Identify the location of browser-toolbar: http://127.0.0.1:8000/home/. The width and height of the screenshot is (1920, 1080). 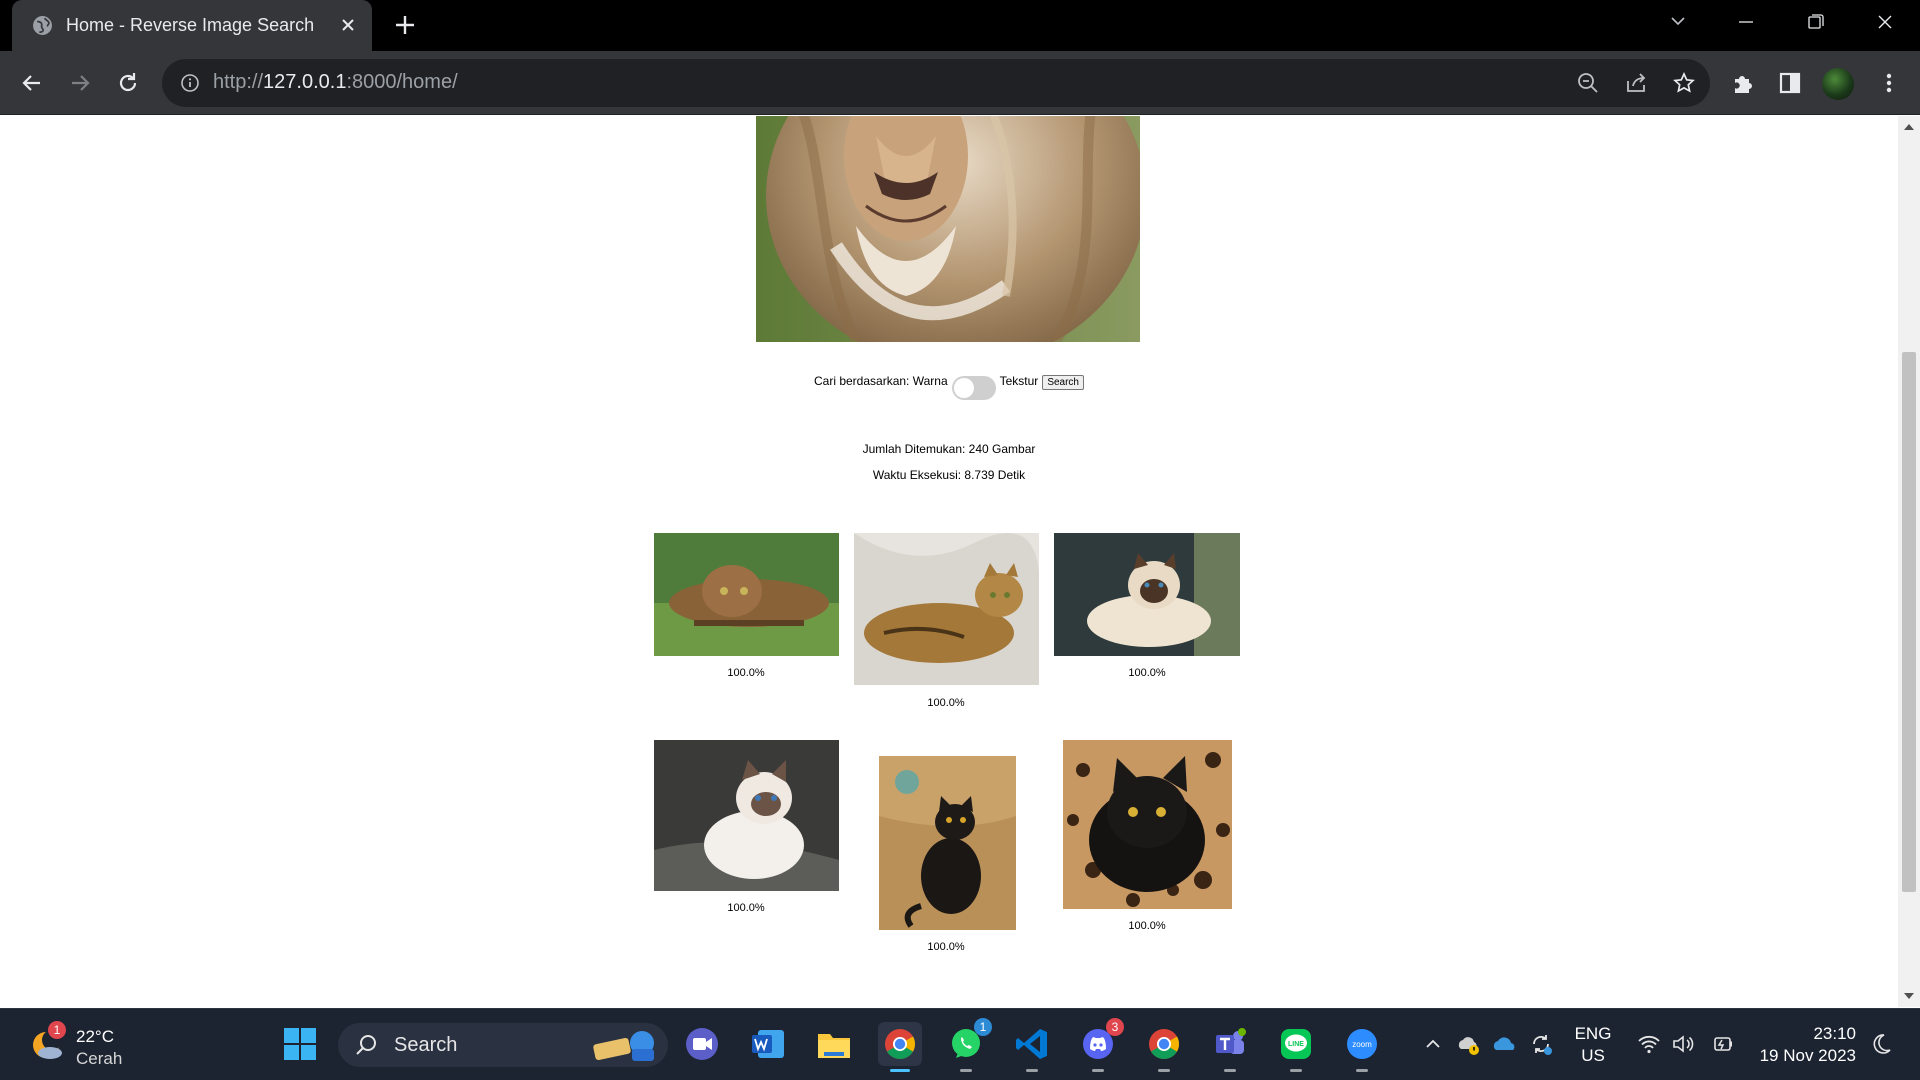
(960, 83).